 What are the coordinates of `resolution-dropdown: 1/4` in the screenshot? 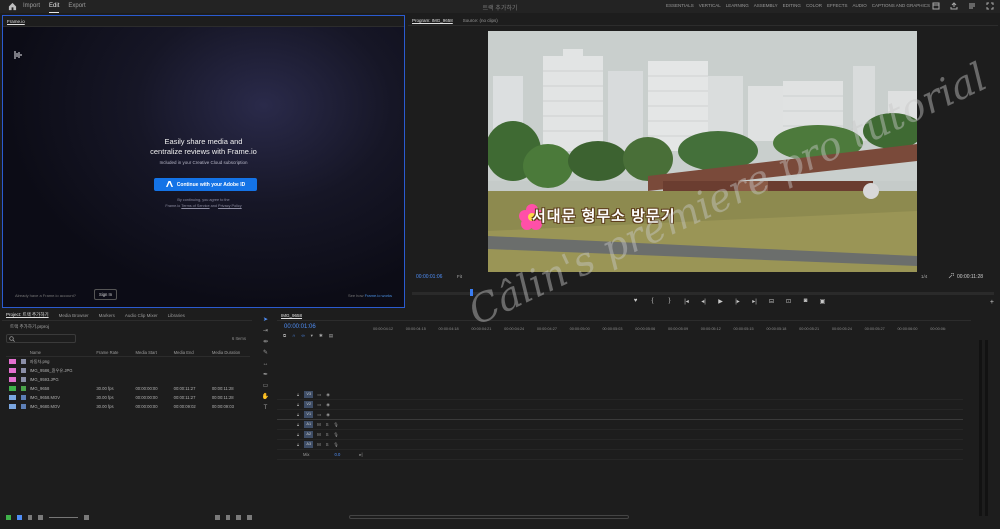 It's located at (924, 276).